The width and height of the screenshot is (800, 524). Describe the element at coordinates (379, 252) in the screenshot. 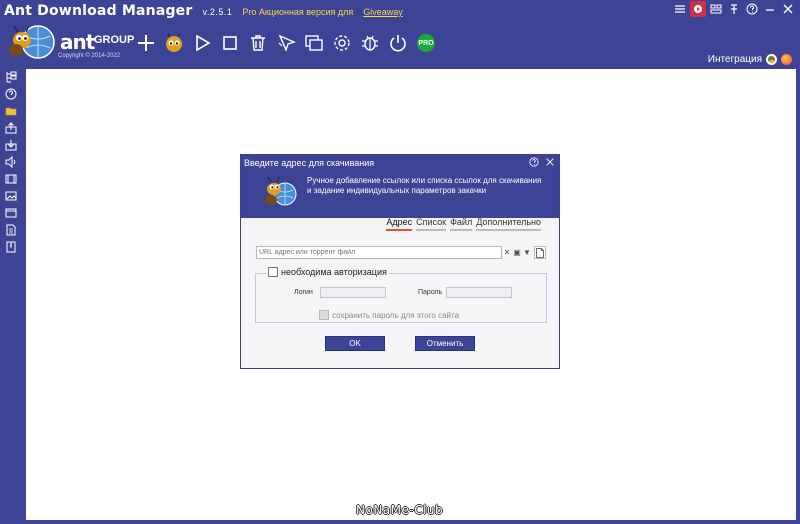

I see `url-input` at that location.